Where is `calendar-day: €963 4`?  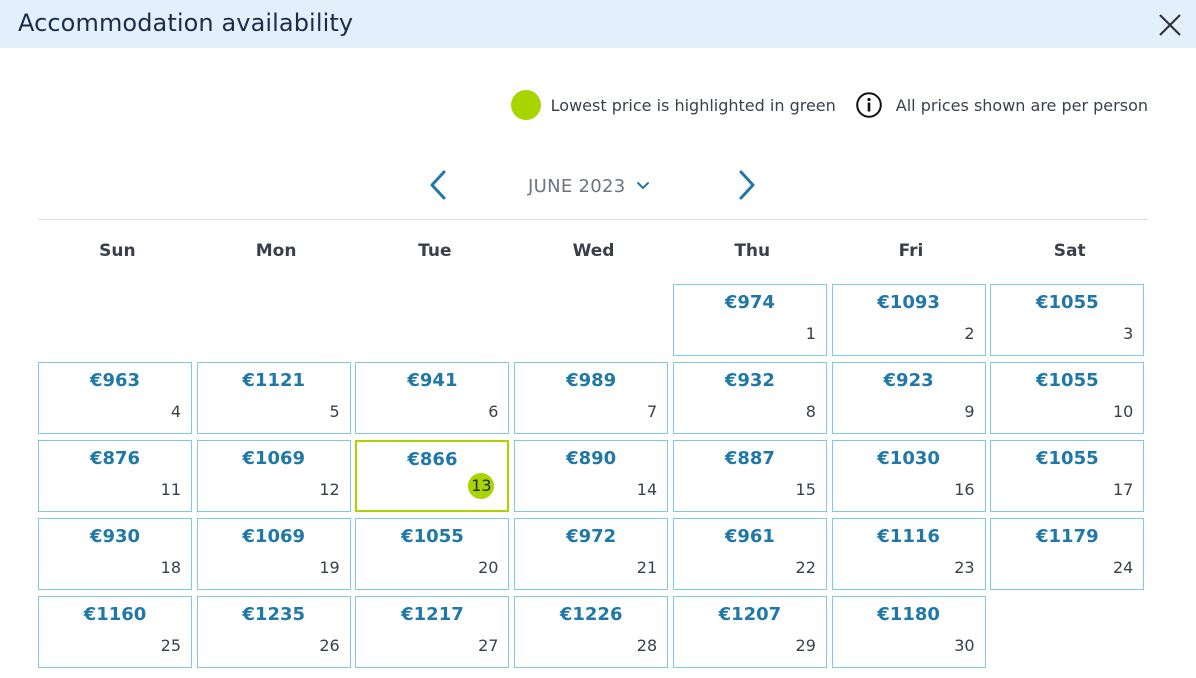
calendar-day: €963 4 is located at coordinates (115, 398).